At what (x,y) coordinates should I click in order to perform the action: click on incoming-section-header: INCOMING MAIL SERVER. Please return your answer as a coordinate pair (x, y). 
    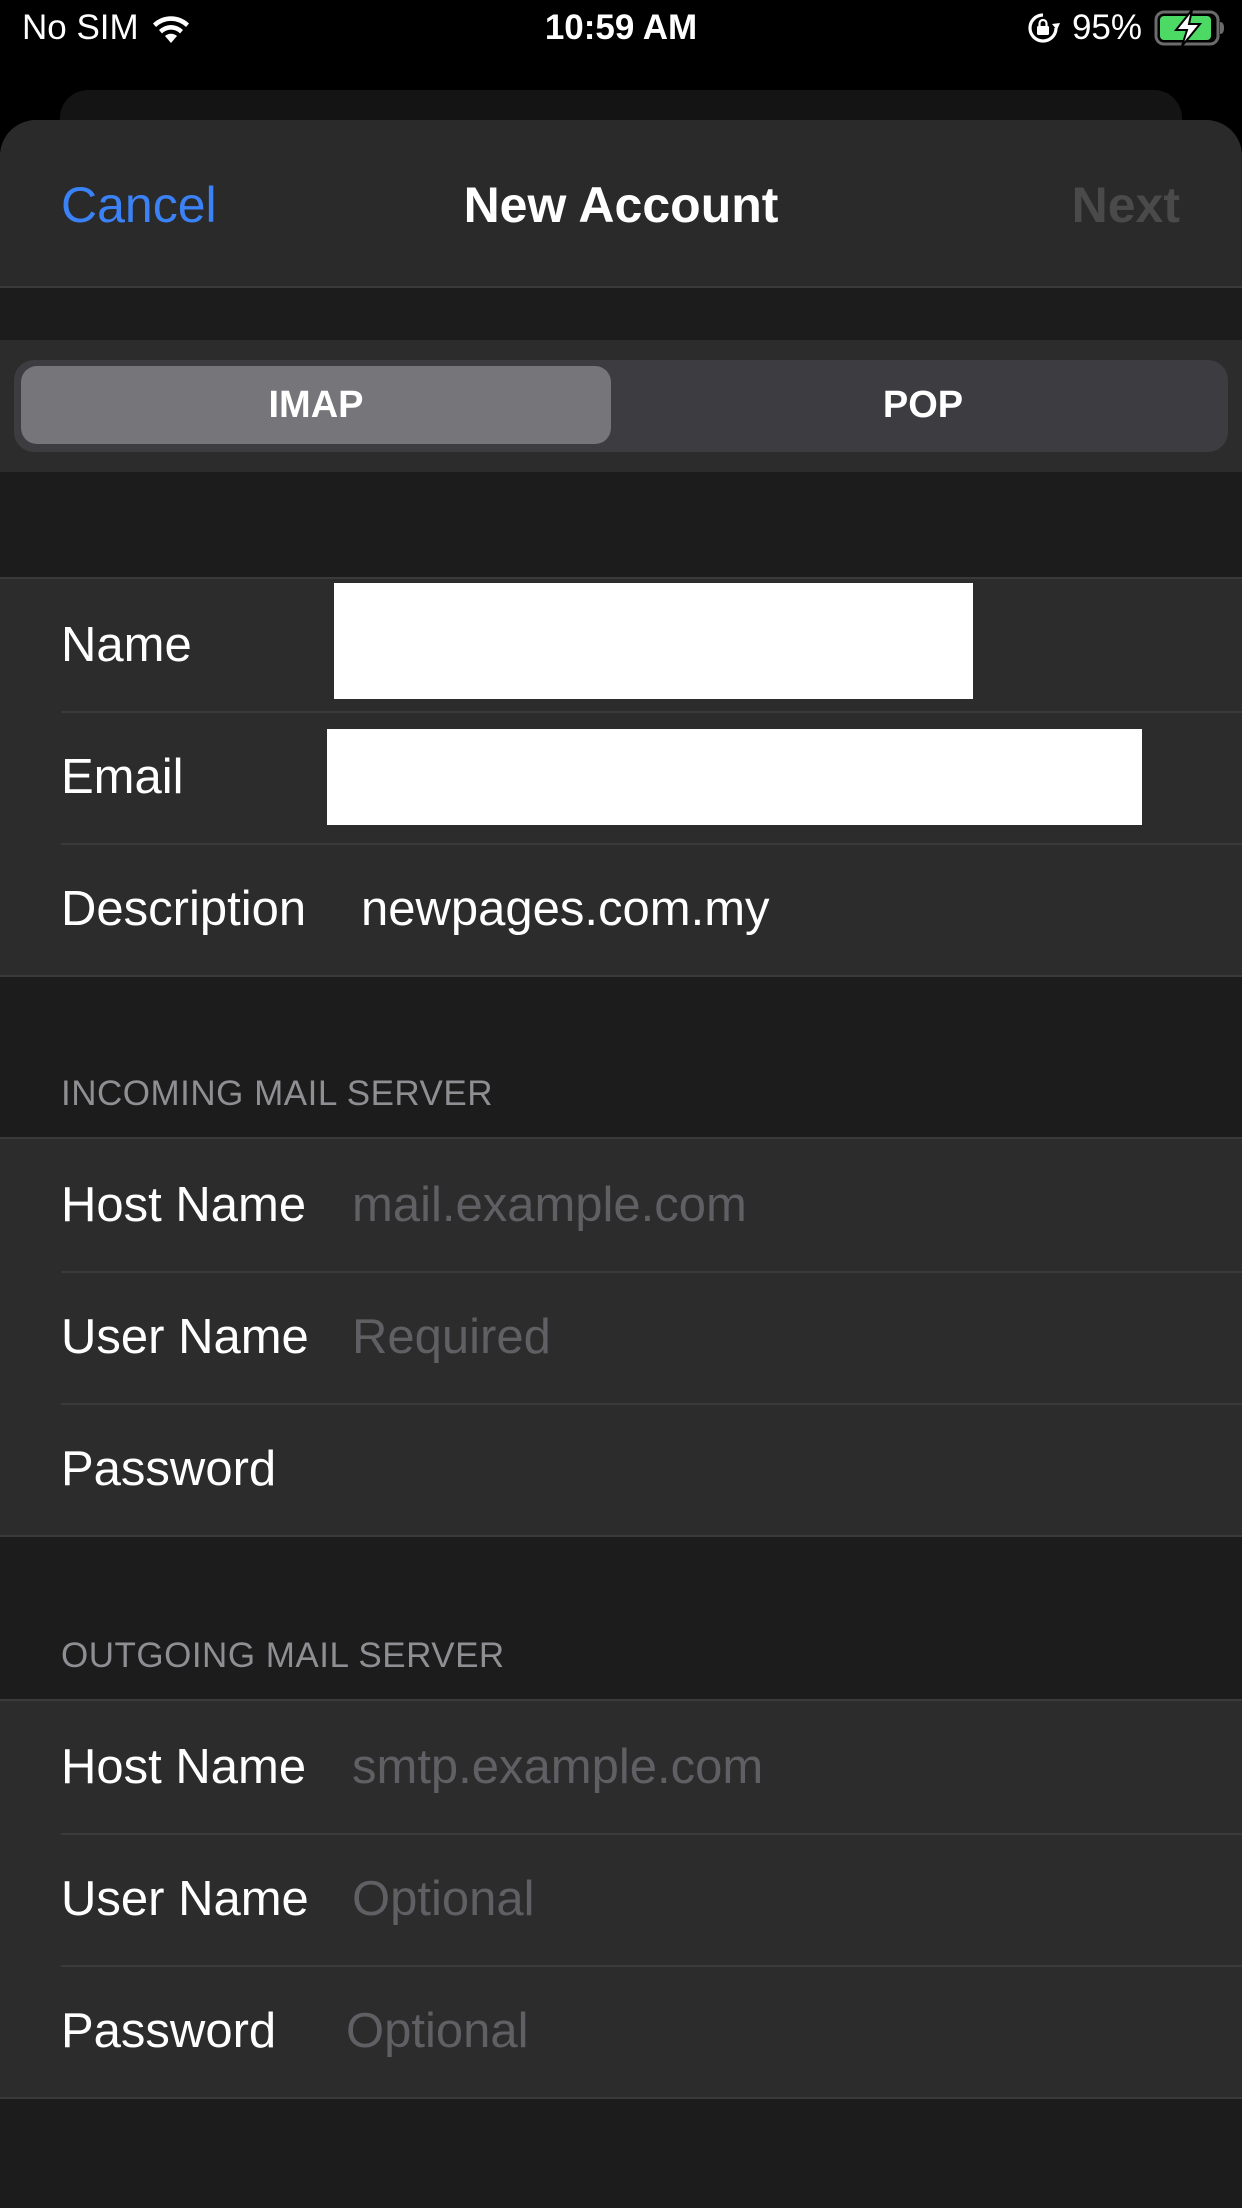
    Looking at the image, I should click on (277, 1093).